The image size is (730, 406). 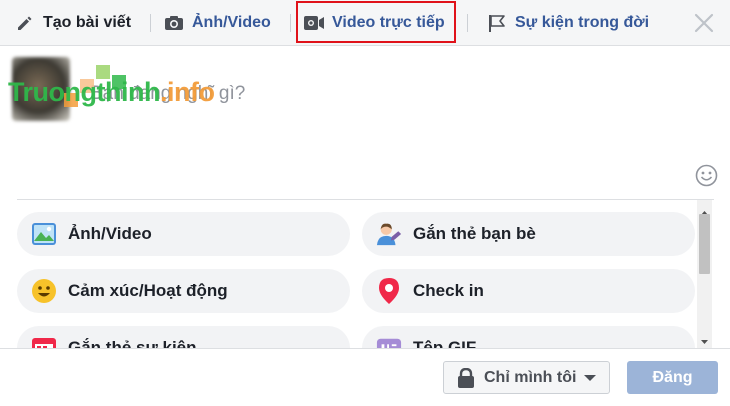 What do you see at coordinates (148, 290) in the screenshot?
I see `option-label: Cảm xúc/Hoạt động` at bounding box center [148, 290].